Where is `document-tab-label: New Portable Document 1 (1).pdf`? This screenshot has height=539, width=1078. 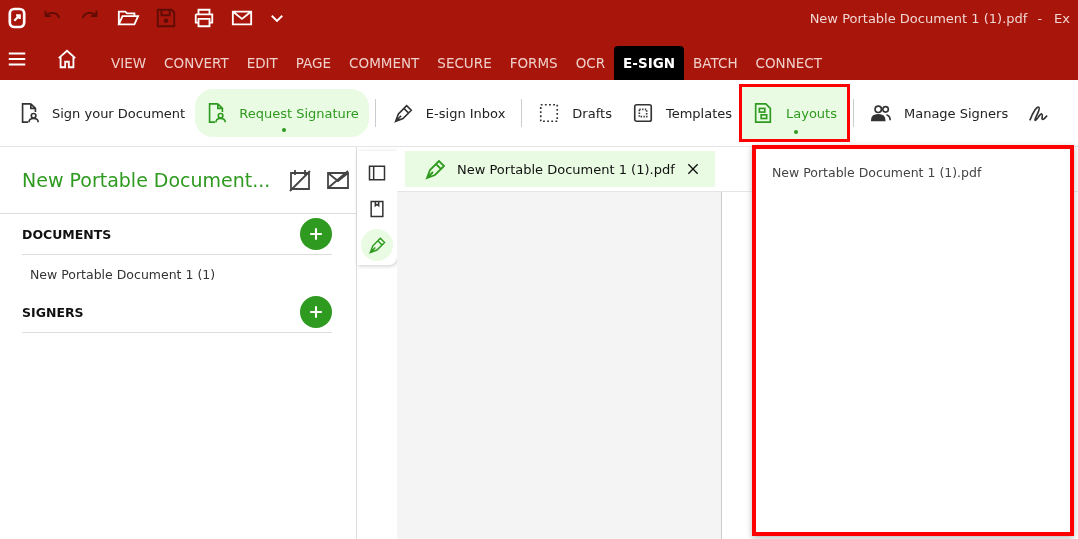 document-tab-label: New Portable Document 1 (1).pdf is located at coordinates (566, 169).